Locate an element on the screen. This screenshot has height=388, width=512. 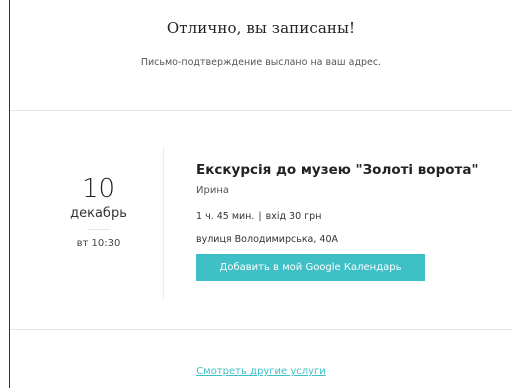
date-divider is located at coordinates (98, 229).